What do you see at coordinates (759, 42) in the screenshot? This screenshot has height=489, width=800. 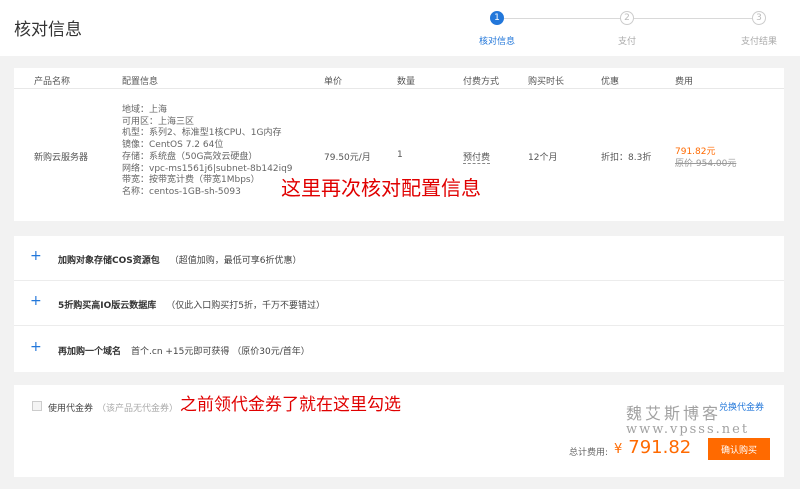 I see `step-3-label: 支付结果` at bounding box center [759, 42].